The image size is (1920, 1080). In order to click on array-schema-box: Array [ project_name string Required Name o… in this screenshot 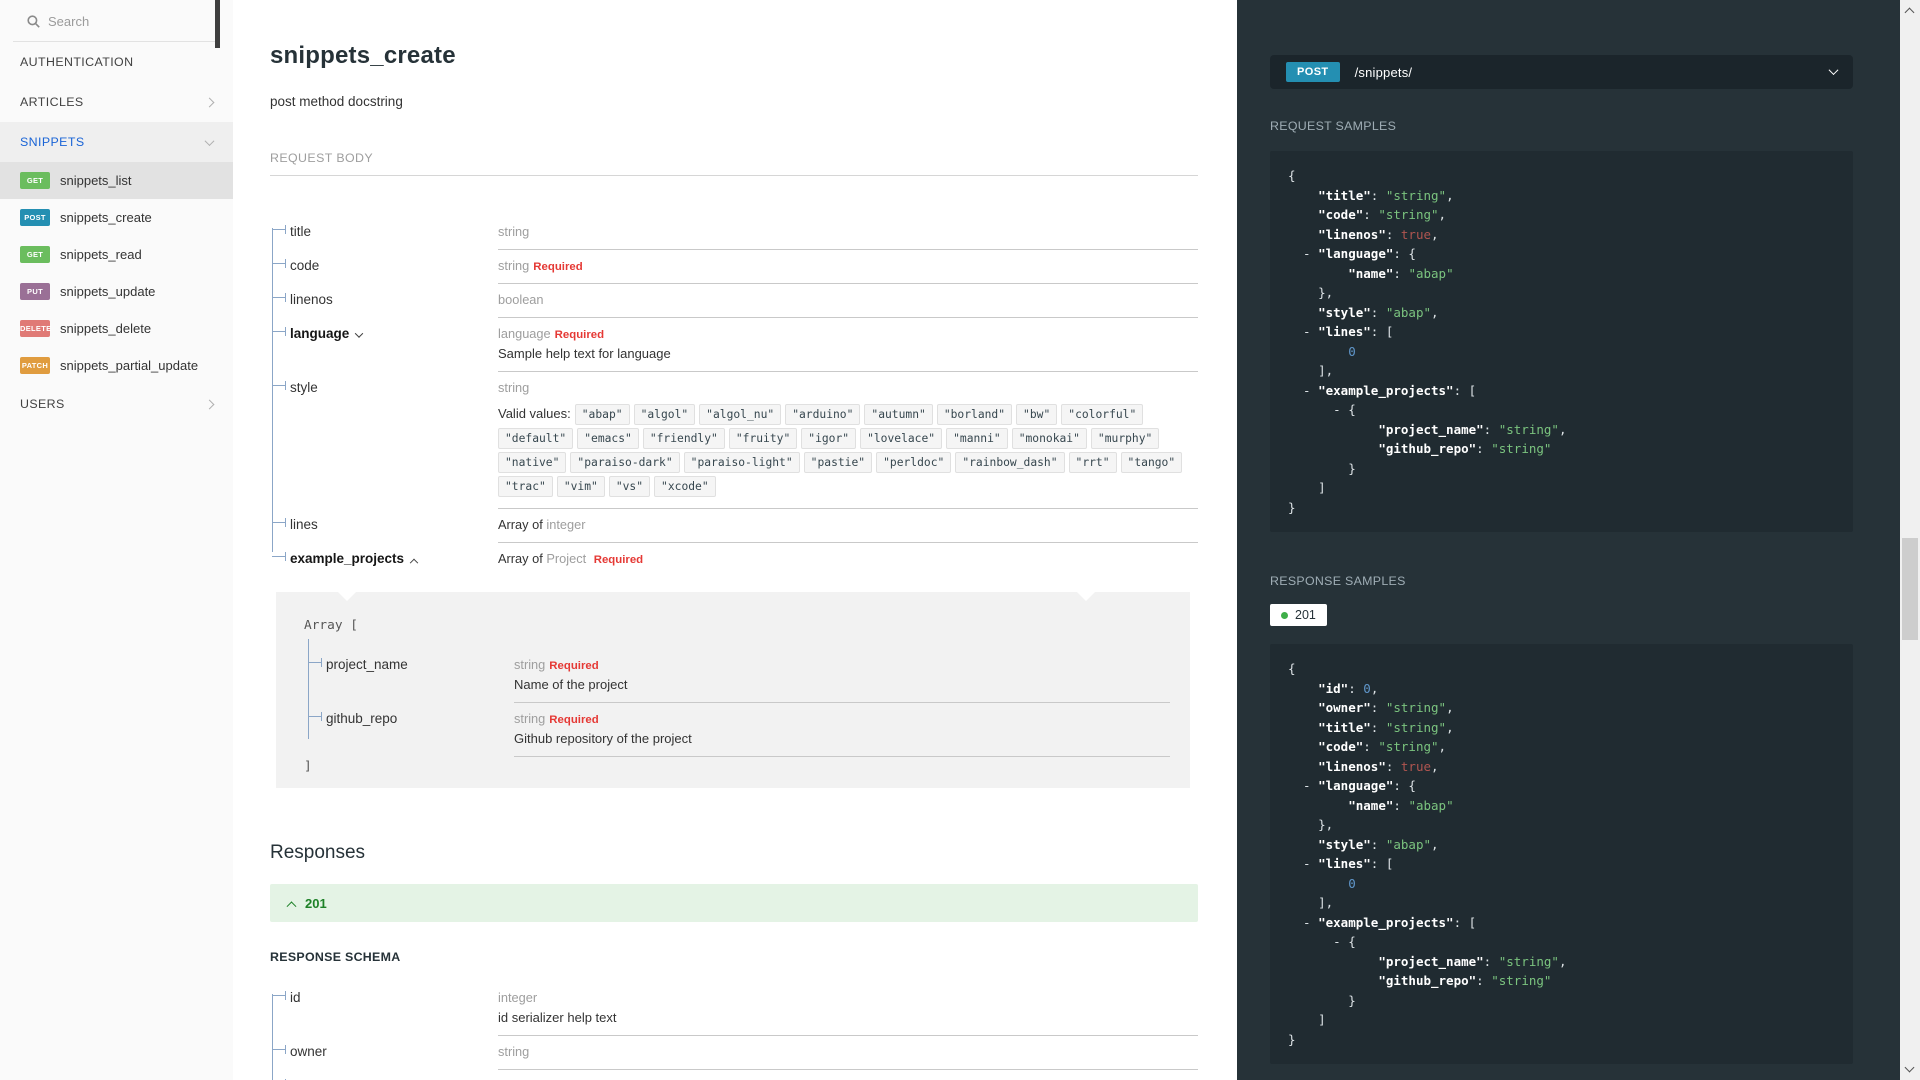, I will do `click(733, 690)`.